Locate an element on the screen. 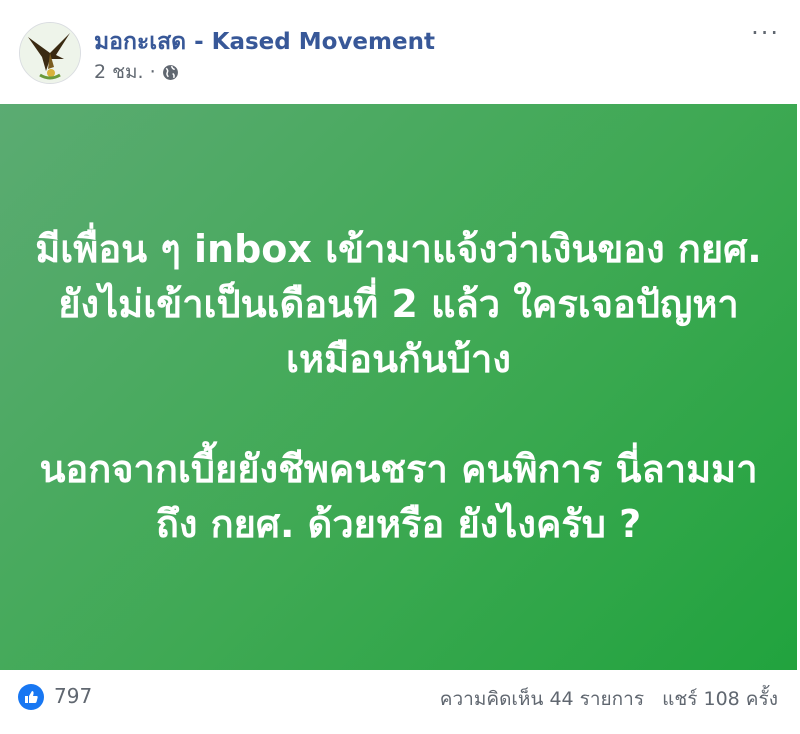 The width and height of the screenshot is (800, 734). avatar is located at coordinates (50, 53).